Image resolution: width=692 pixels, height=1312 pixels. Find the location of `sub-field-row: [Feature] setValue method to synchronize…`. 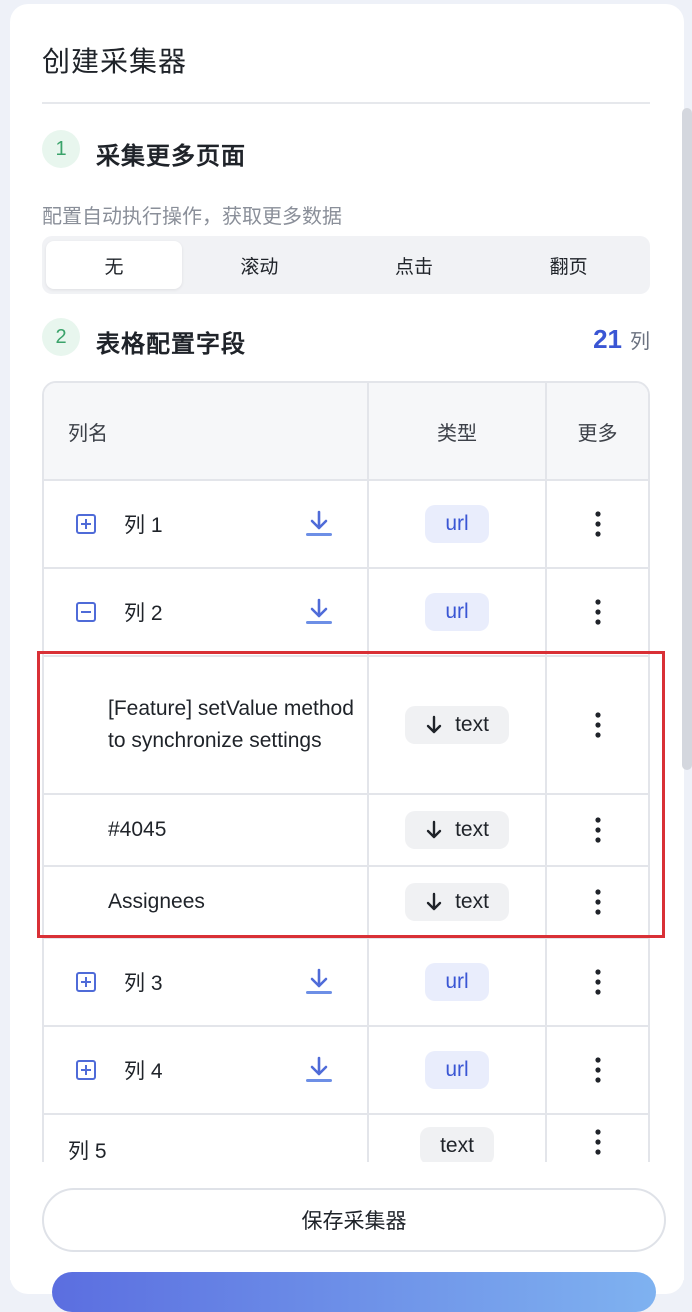

sub-field-row: [Feature] setValue method to synchronize… is located at coordinates (346, 726).